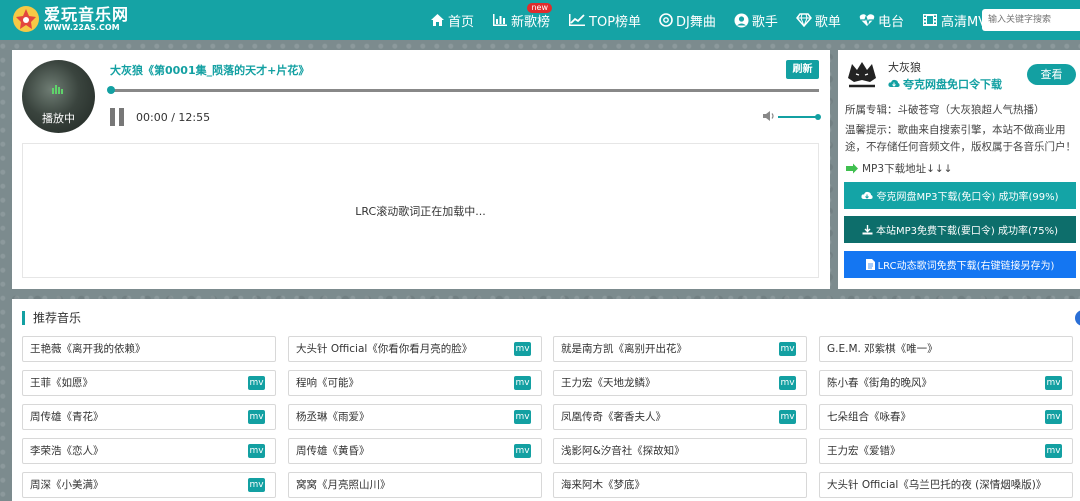 The image size is (1080, 501). Describe the element at coordinates (741, 20) in the screenshot. I see `user-icon` at that location.